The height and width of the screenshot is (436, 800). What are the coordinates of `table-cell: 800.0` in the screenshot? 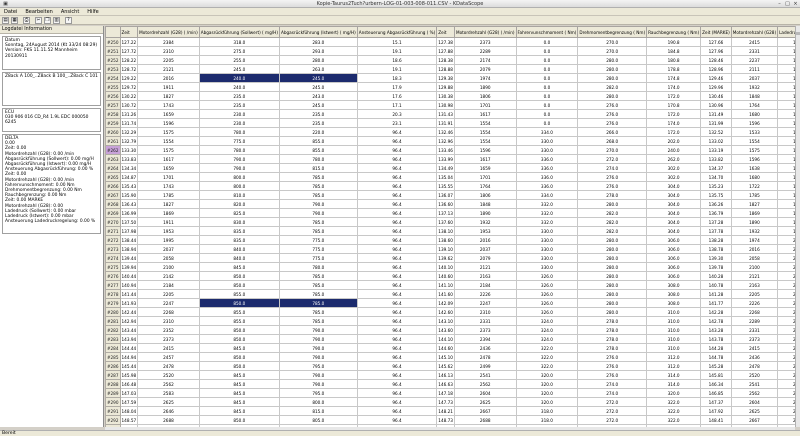 It's located at (239, 177).